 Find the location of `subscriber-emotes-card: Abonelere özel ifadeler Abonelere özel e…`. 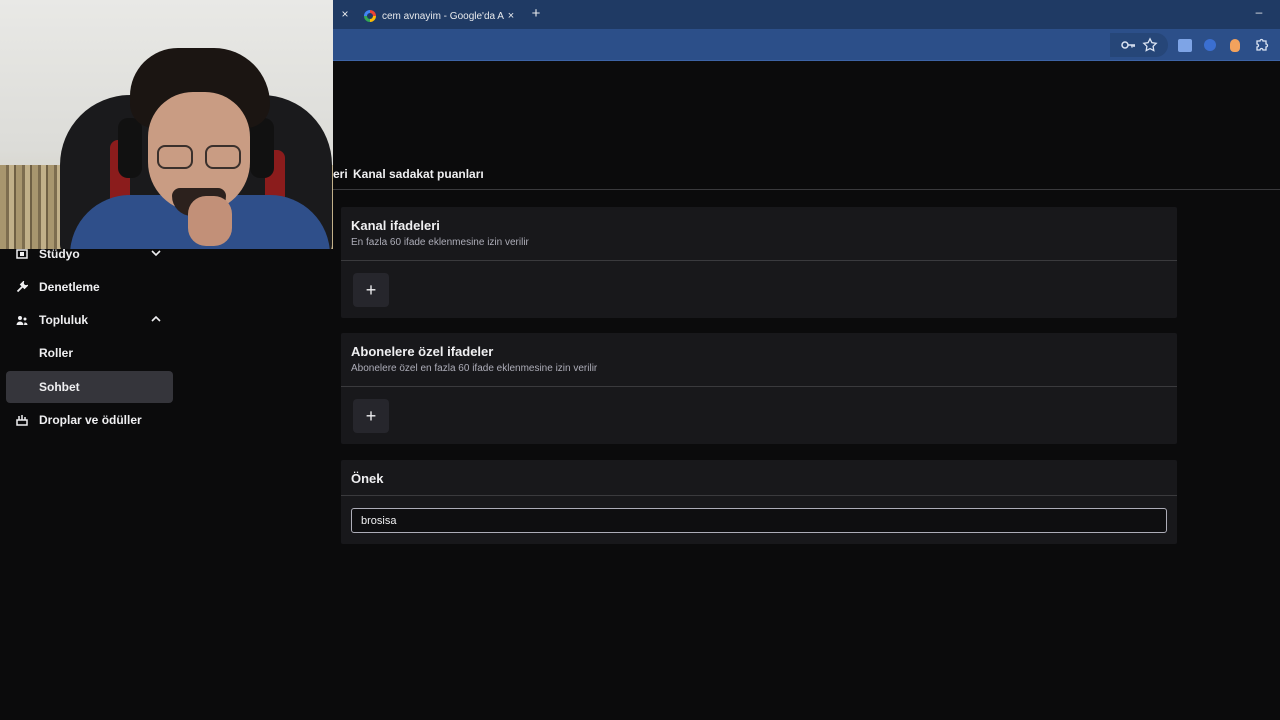

subscriber-emotes-card: Abonelere özel ifadeler Abonelere özel e… is located at coordinates (759, 388).